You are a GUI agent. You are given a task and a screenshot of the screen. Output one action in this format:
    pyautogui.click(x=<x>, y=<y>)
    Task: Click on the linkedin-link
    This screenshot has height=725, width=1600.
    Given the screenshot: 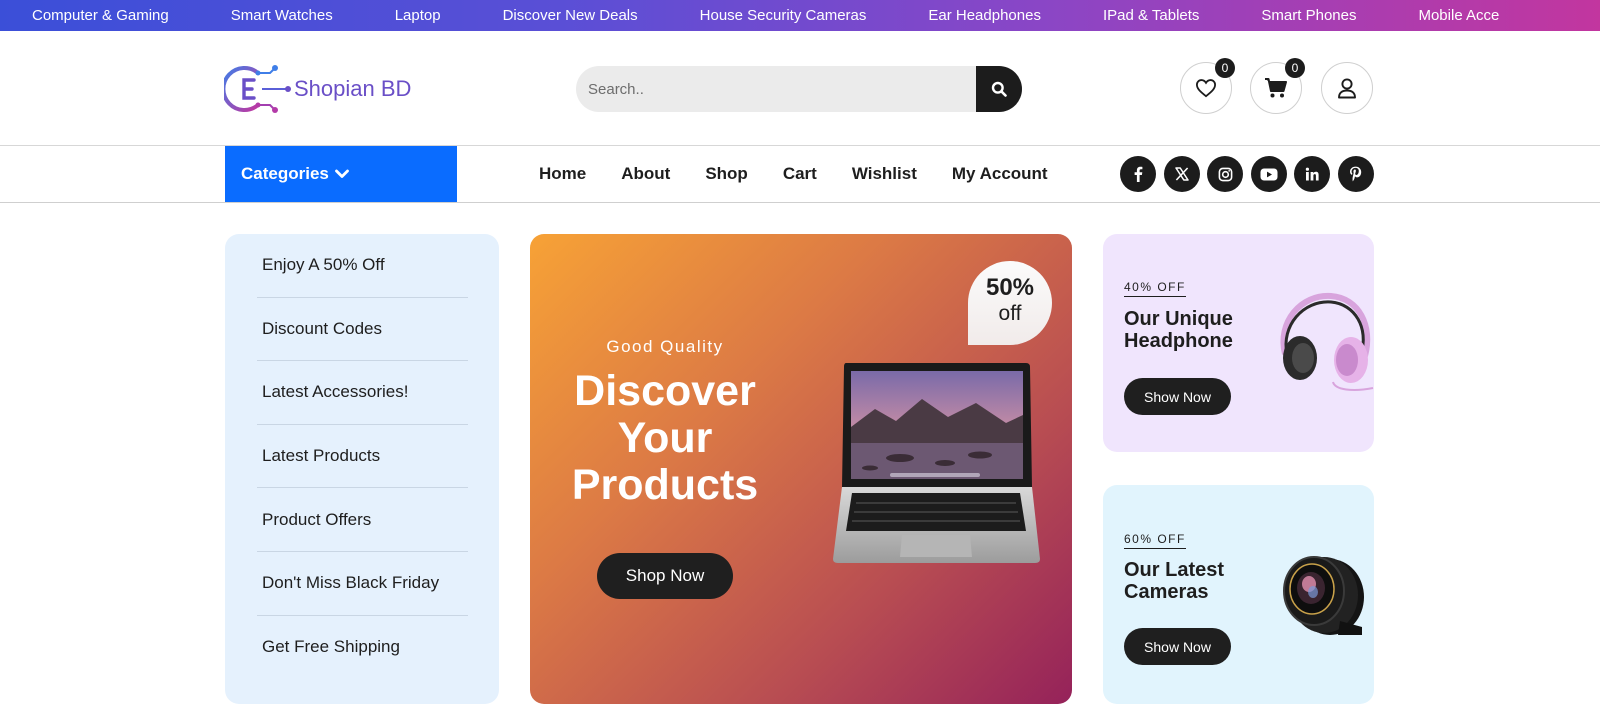 What is the action you would take?
    pyautogui.click(x=1312, y=174)
    